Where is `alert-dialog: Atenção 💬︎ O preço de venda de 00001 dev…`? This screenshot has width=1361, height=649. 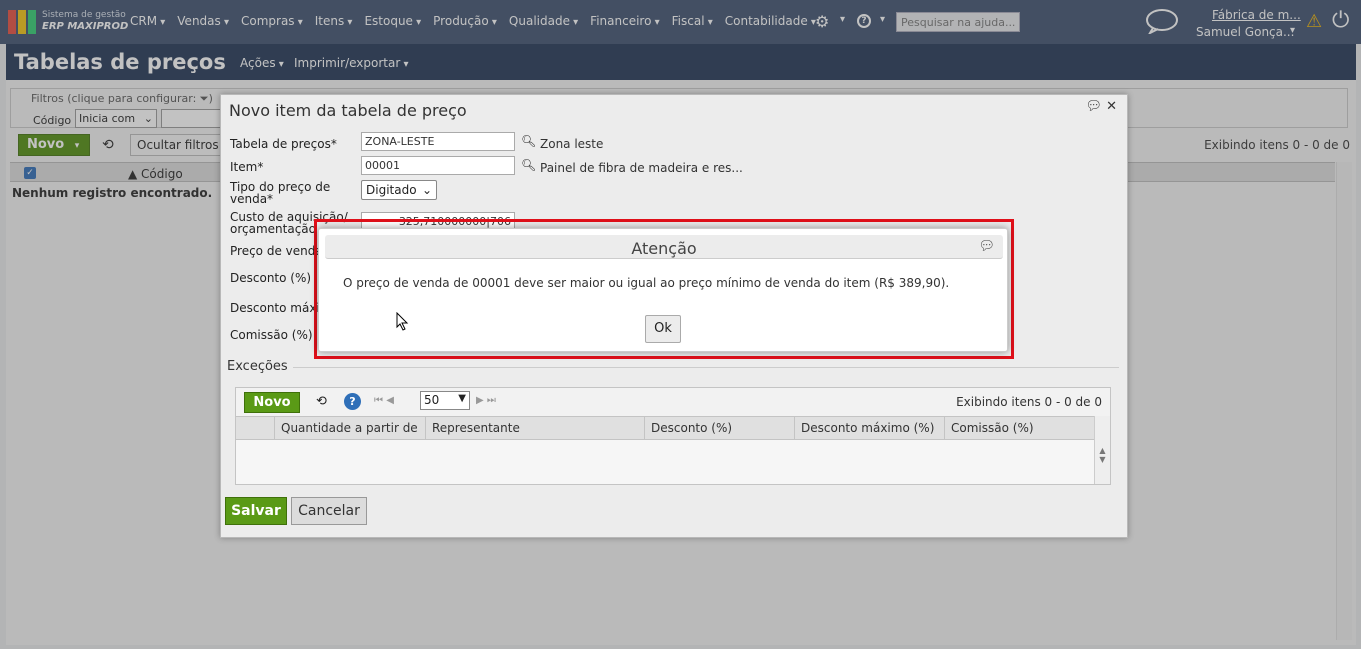
alert-dialog: Atenção 💬︎ O preço de venda de 00001 dev… is located at coordinates (663, 290).